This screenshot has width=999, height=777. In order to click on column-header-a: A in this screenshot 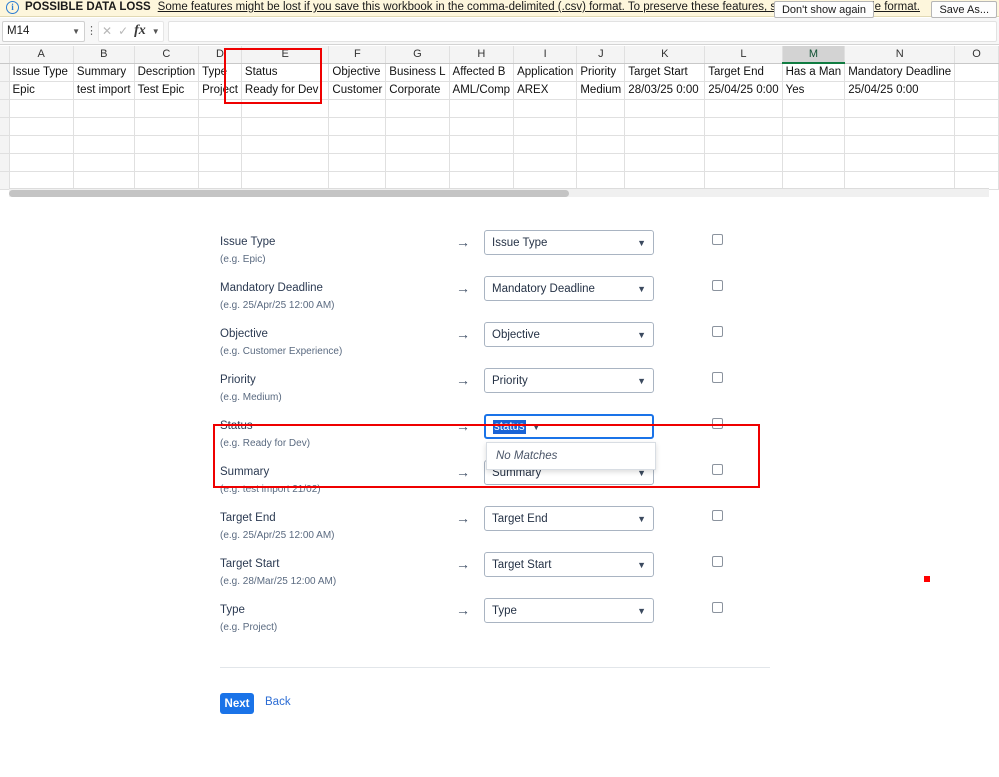, I will do `click(41, 55)`.